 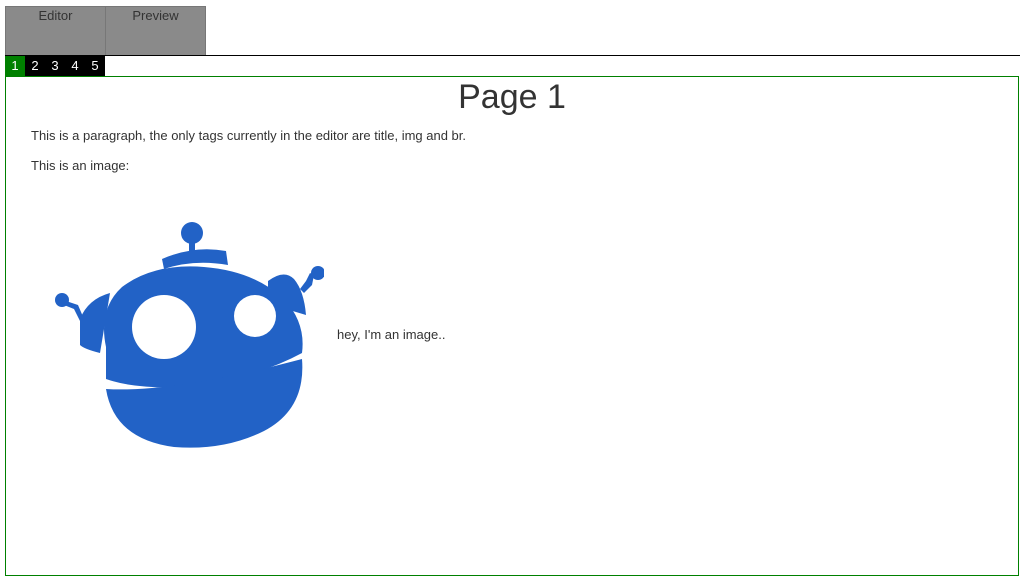 I want to click on page-button-1: 1, so click(x=15, y=66).